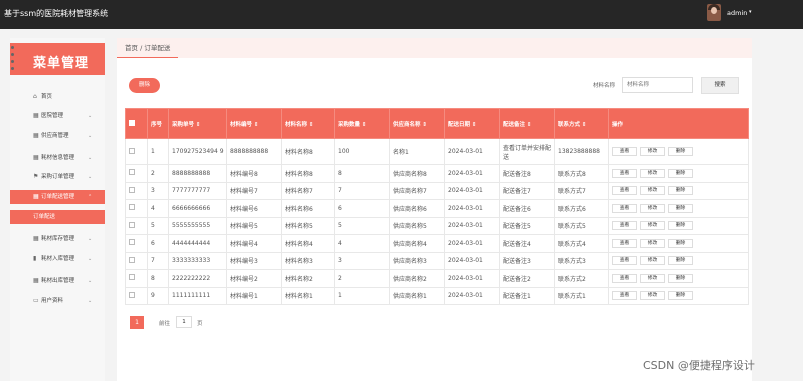 This screenshot has width=803, height=381. What do you see at coordinates (308, 123) in the screenshot?
I see `header-material-name: 材料名称 ⇕` at bounding box center [308, 123].